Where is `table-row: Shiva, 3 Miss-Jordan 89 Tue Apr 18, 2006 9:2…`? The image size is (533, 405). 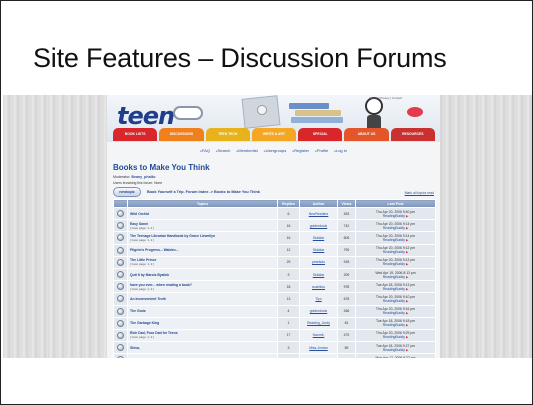
table-row: Shiva, 3 Miss-Jordan 89 Tue Apr 18, 2006 9:2… is located at coordinates (274, 348).